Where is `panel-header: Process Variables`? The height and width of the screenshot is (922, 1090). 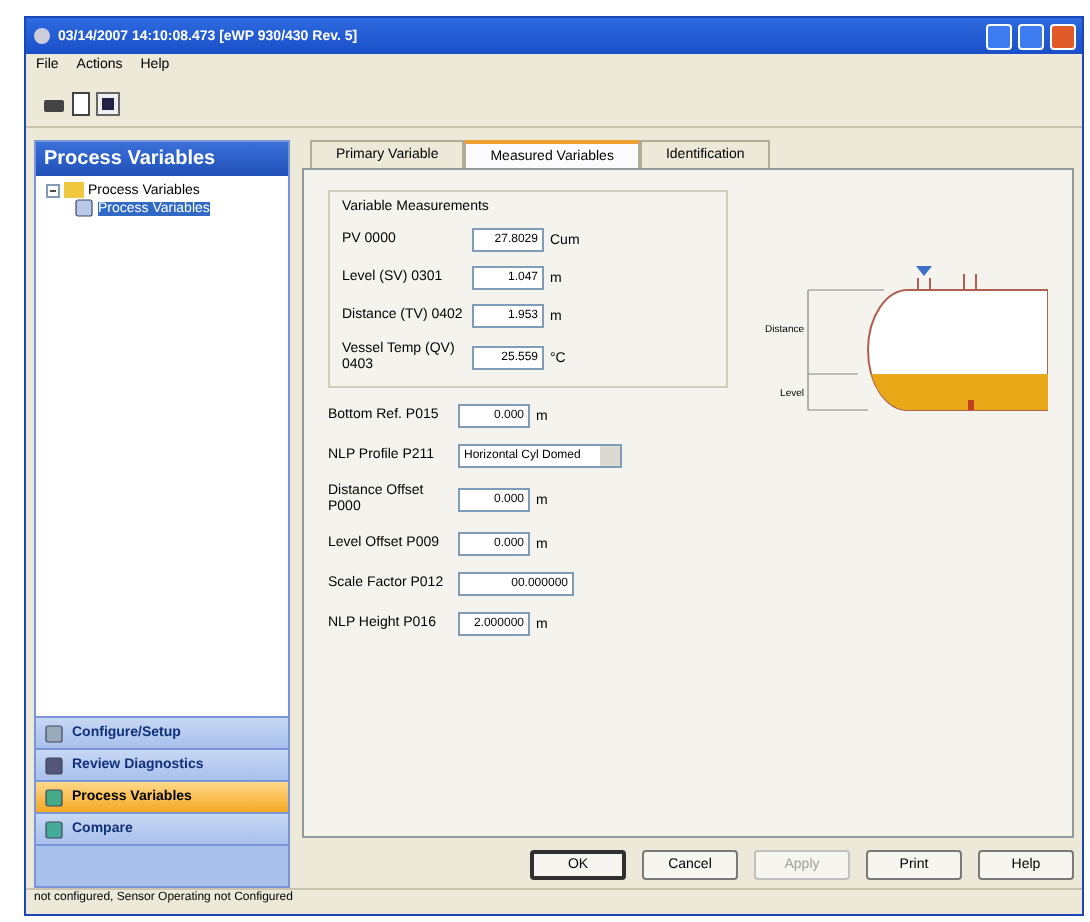
panel-header: Process Variables is located at coordinates (162, 159).